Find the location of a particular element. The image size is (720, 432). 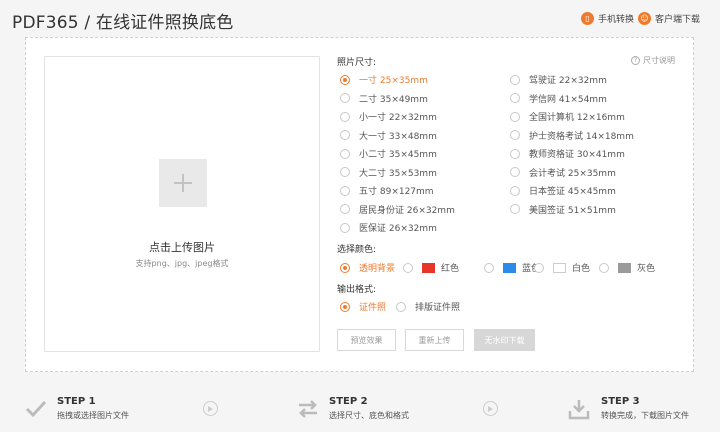

upload-title: 点击上传图片 is located at coordinates (182, 247).